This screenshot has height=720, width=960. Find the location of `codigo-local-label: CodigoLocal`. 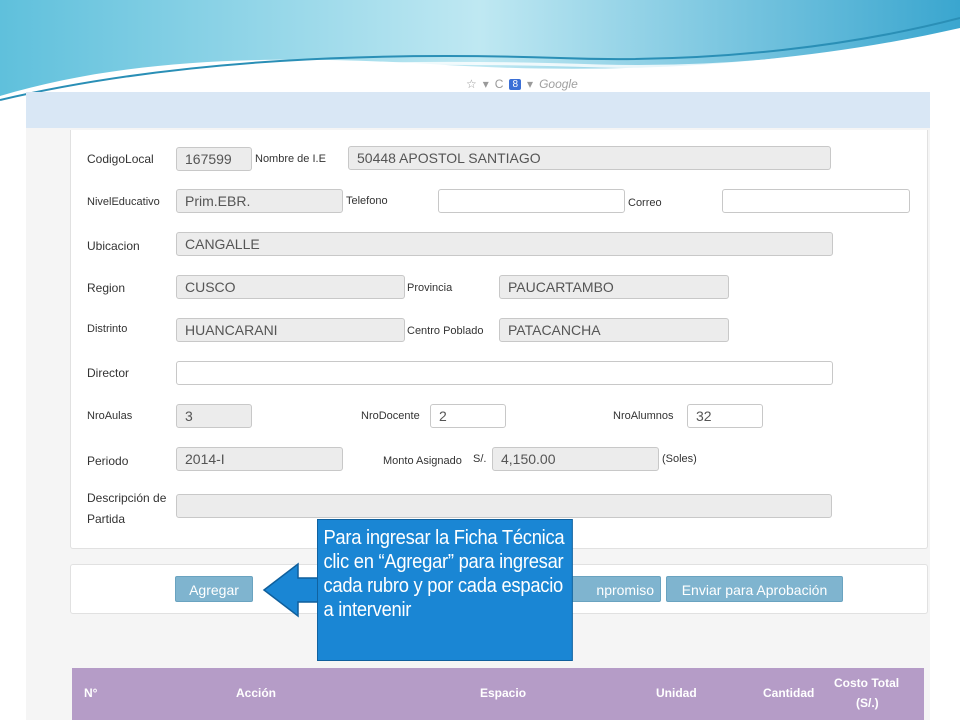

codigo-local-label: CodigoLocal is located at coordinates (120, 159).